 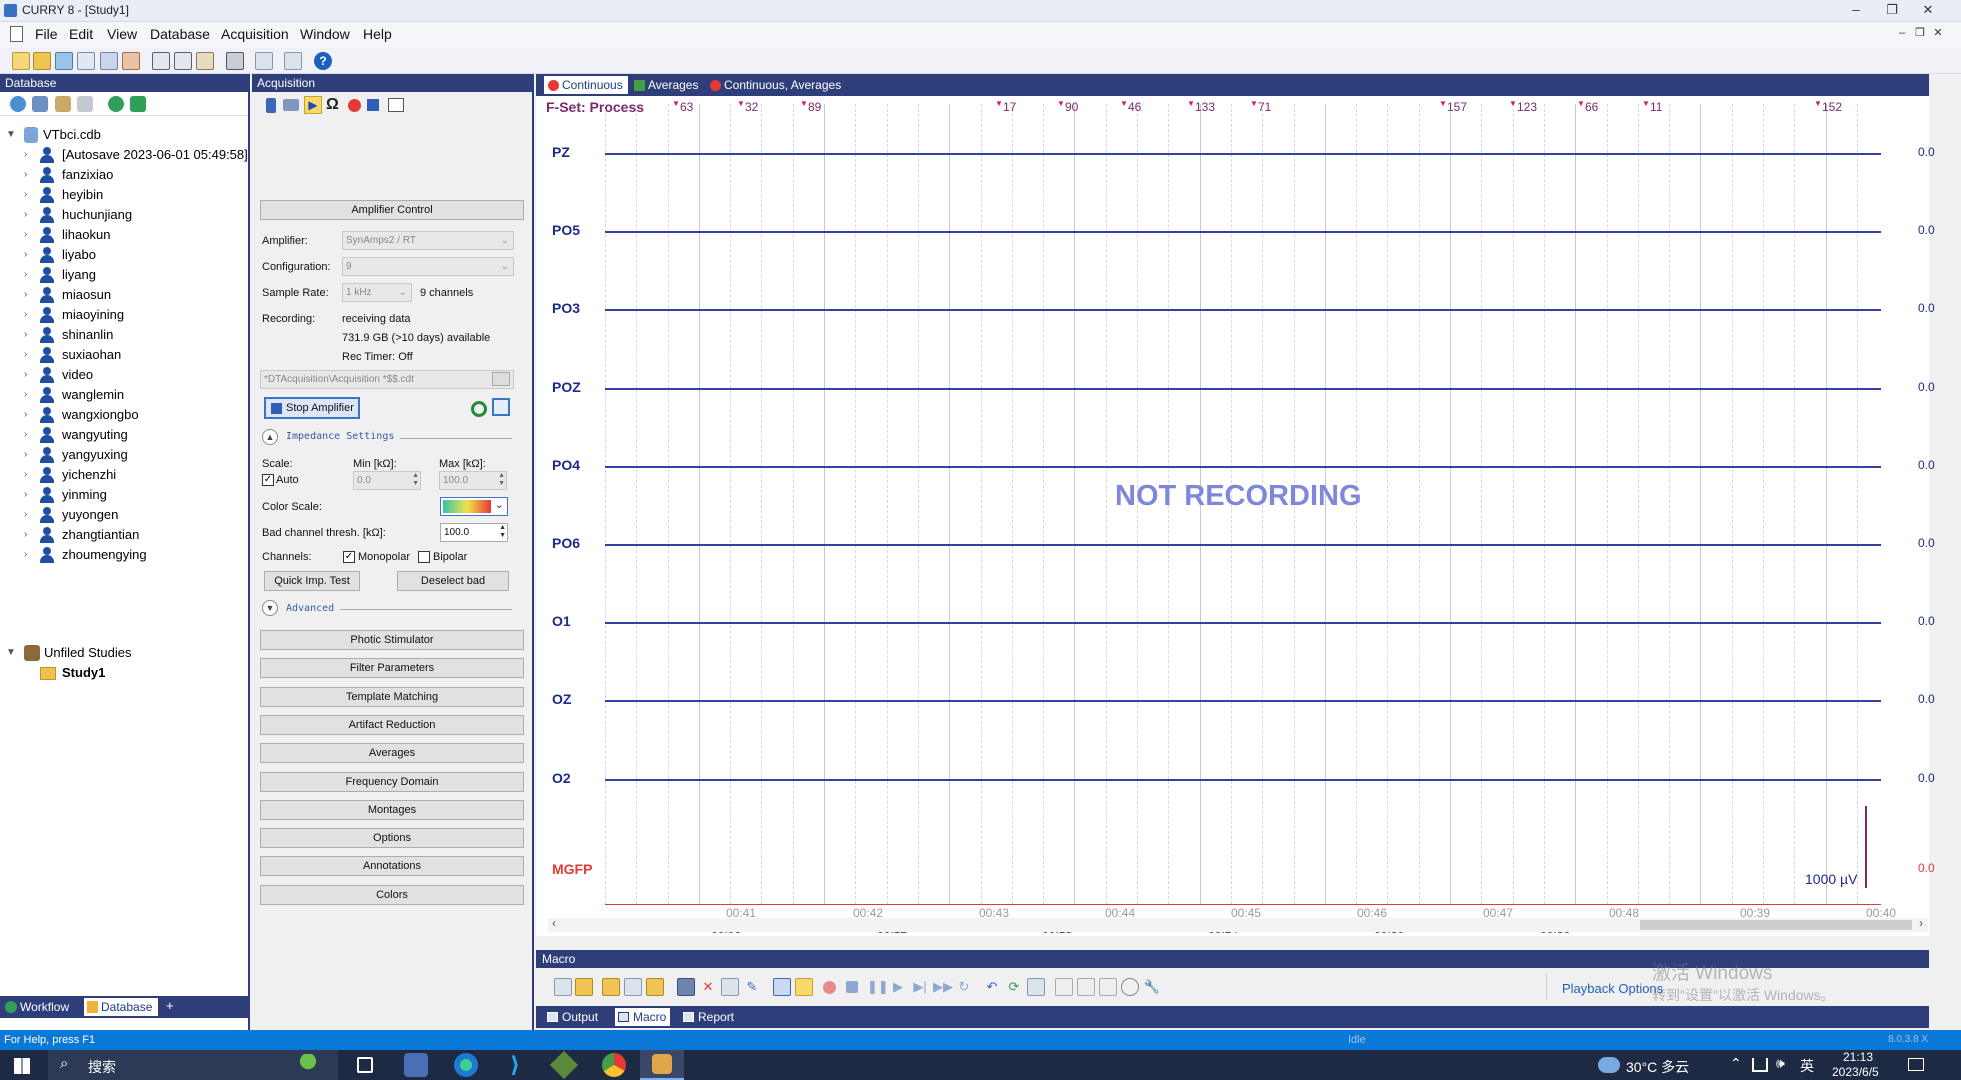 I want to click on monopolar-checkbox: ✓, so click(x=349, y=557).